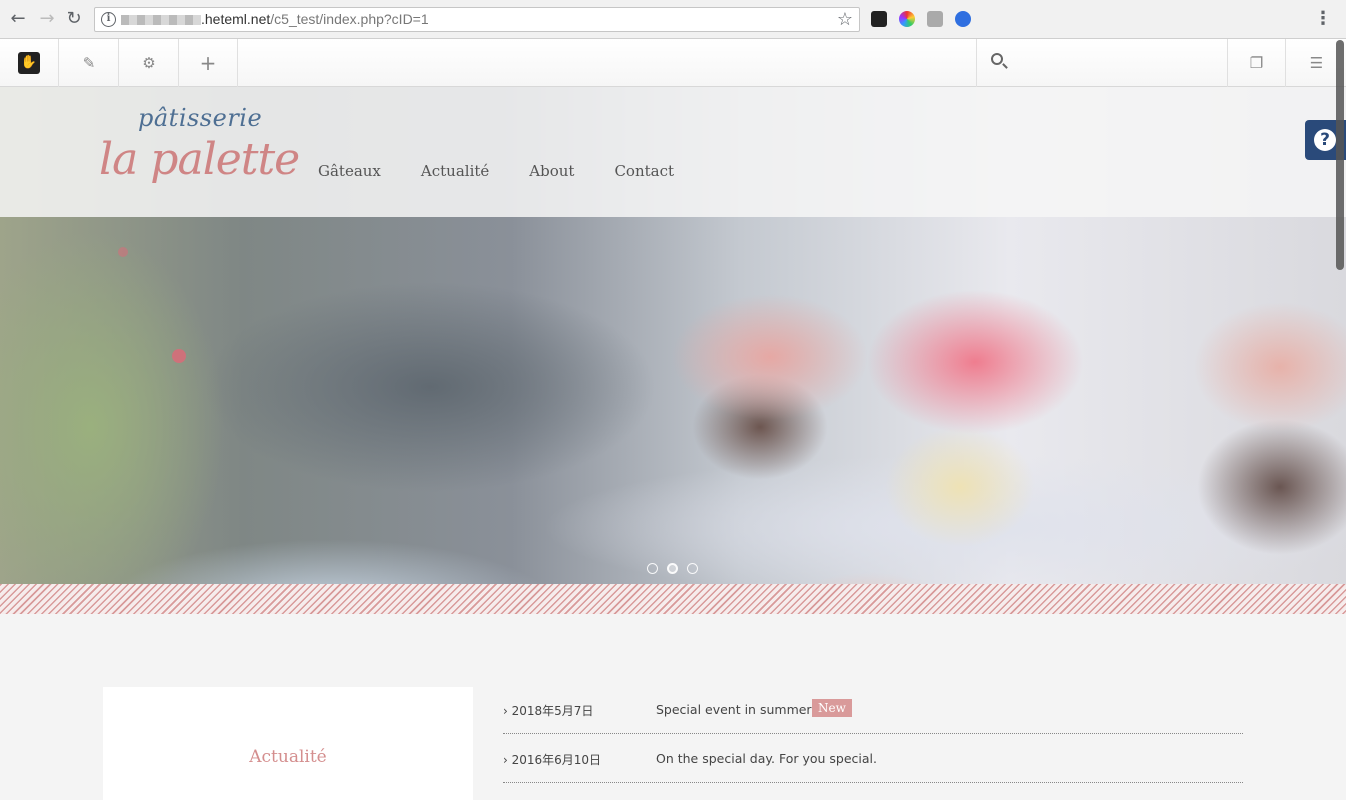 The width and height of the screenshot is (1346, 800). I want to click on search-icon, so click(997, 59).